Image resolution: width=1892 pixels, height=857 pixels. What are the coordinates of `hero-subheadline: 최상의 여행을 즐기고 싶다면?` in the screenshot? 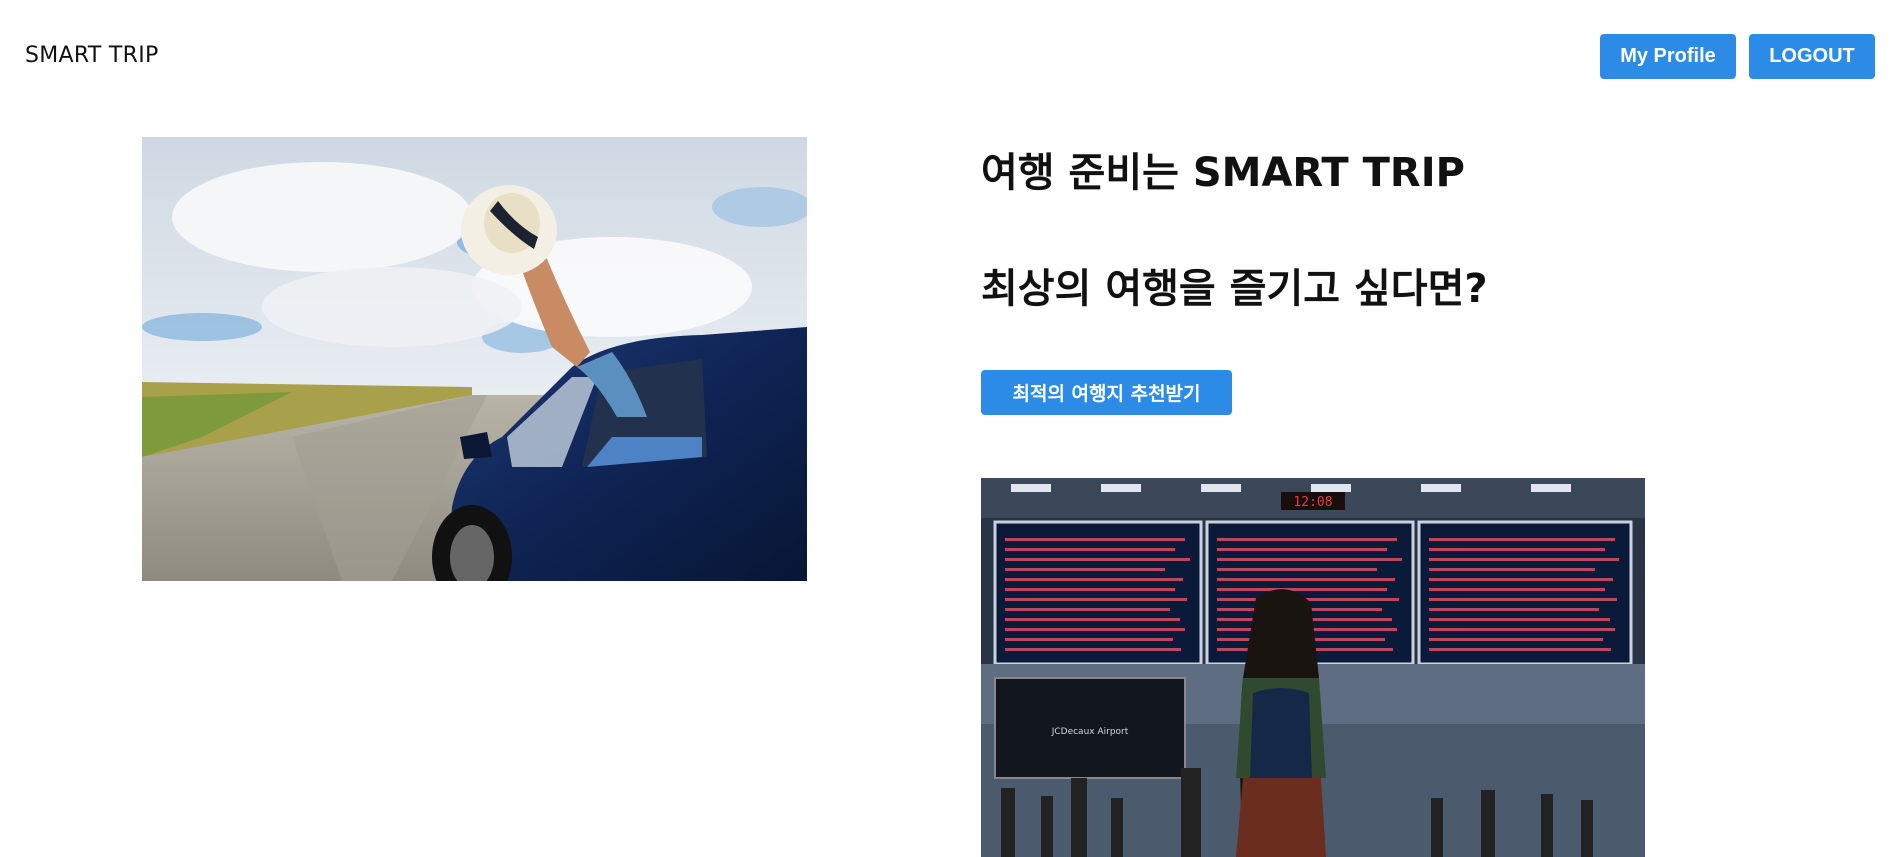 It's located at (1234, 289).